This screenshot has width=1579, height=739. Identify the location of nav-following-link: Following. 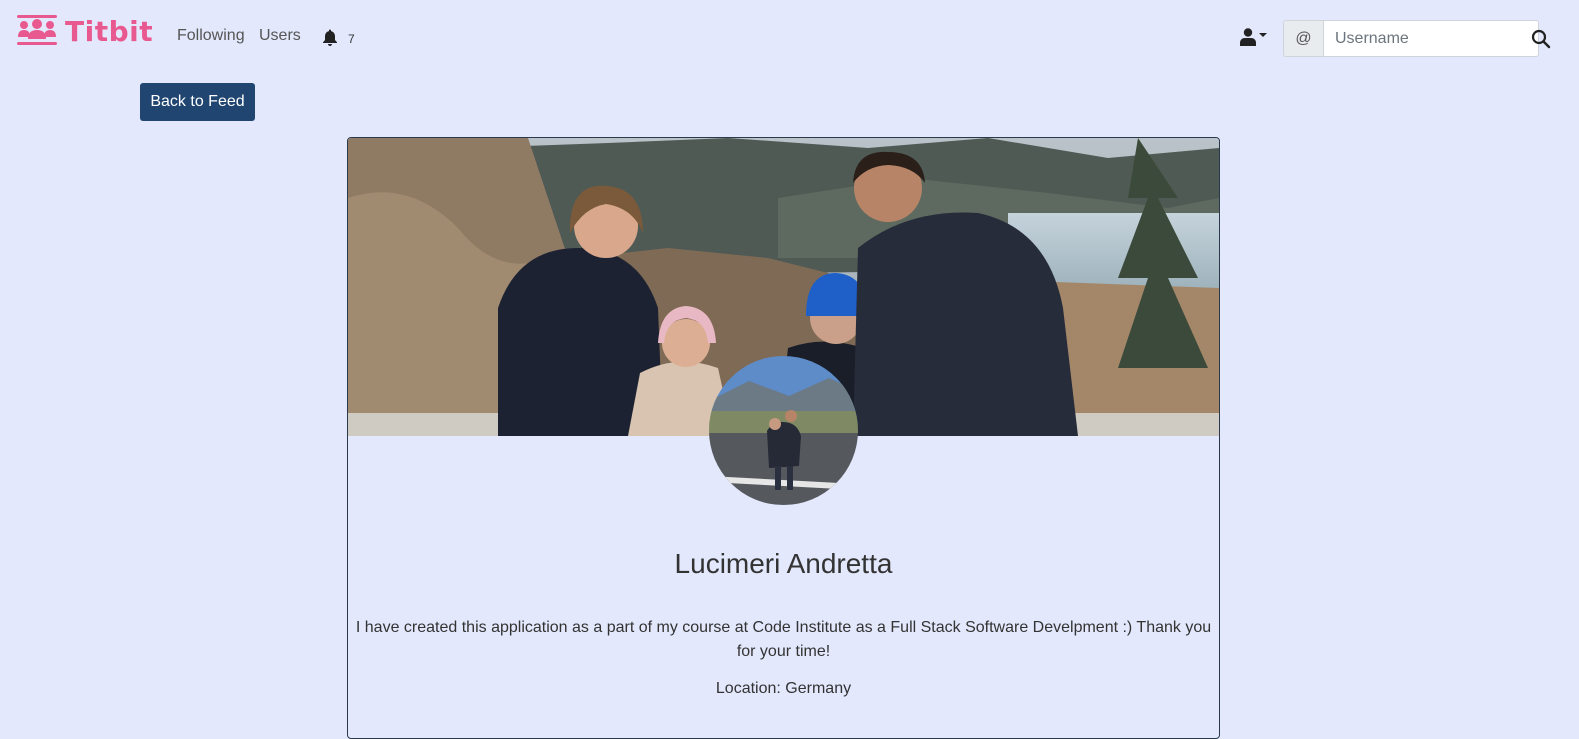
(211, 36).